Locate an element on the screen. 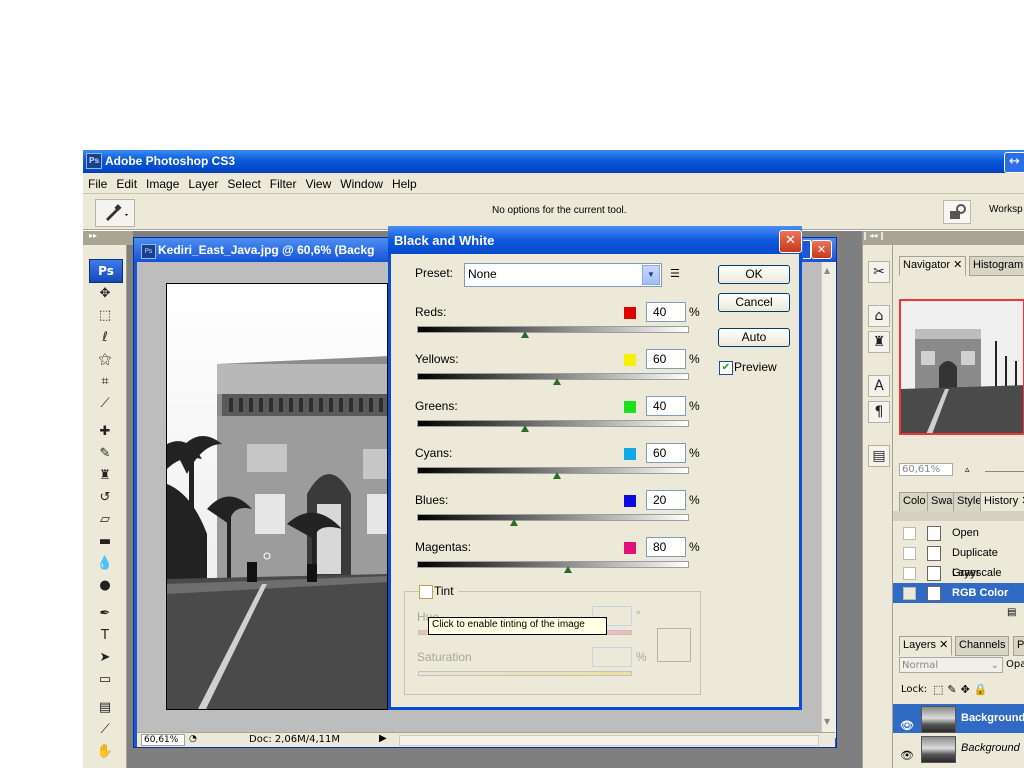  tools-icon: ✂ is located at coordinates (879, 272).